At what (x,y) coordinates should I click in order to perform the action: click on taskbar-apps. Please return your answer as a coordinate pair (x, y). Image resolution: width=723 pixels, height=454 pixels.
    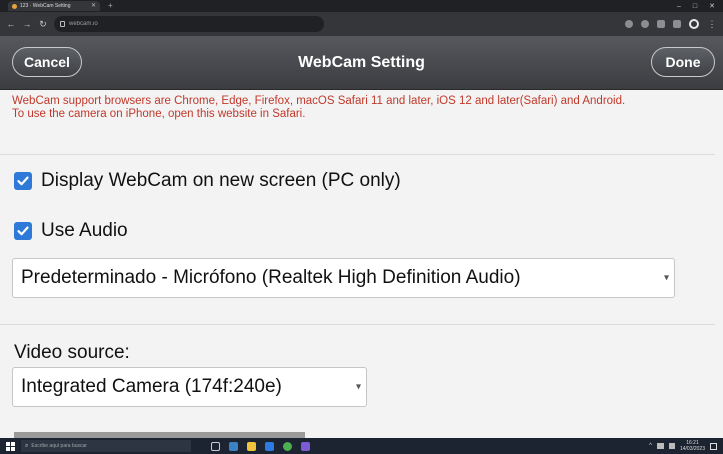
    Looking at the image, I should click on (260, 446).